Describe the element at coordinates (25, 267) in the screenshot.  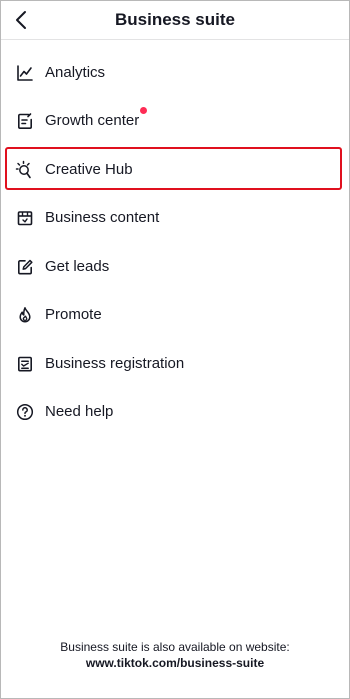
I see `edit-icon` at that location.